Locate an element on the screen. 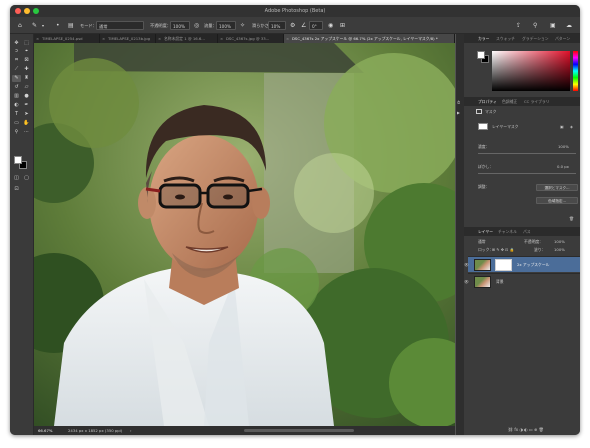  layer-row-upscale: 👁 2x アップスケール is located at coordinates (522, 264).